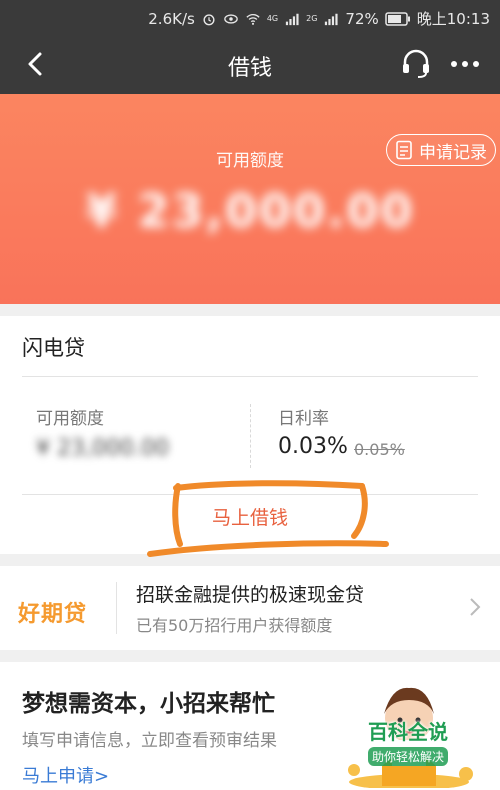 The height and width of the screenshot is (790, 500). What do you see at coordinates (416, 64) in the screenshot?
I see `headset-icon` at bounding box center [416, 64].